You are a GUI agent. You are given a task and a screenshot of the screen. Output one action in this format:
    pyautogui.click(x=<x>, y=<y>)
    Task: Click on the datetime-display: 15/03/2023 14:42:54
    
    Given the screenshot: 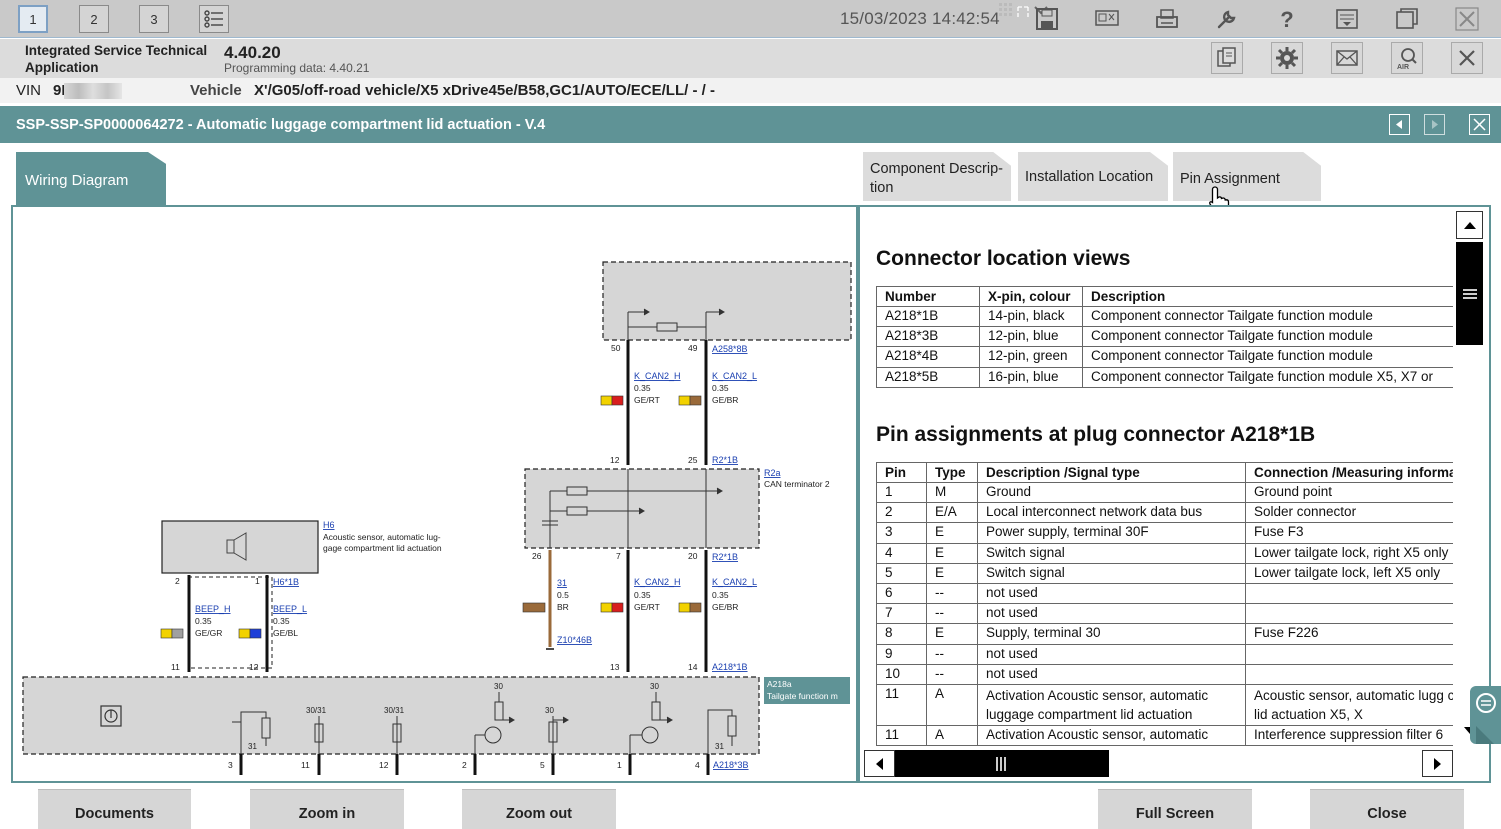 What is the action you would take?
    pyautogui.click(x=920, y=18)
    